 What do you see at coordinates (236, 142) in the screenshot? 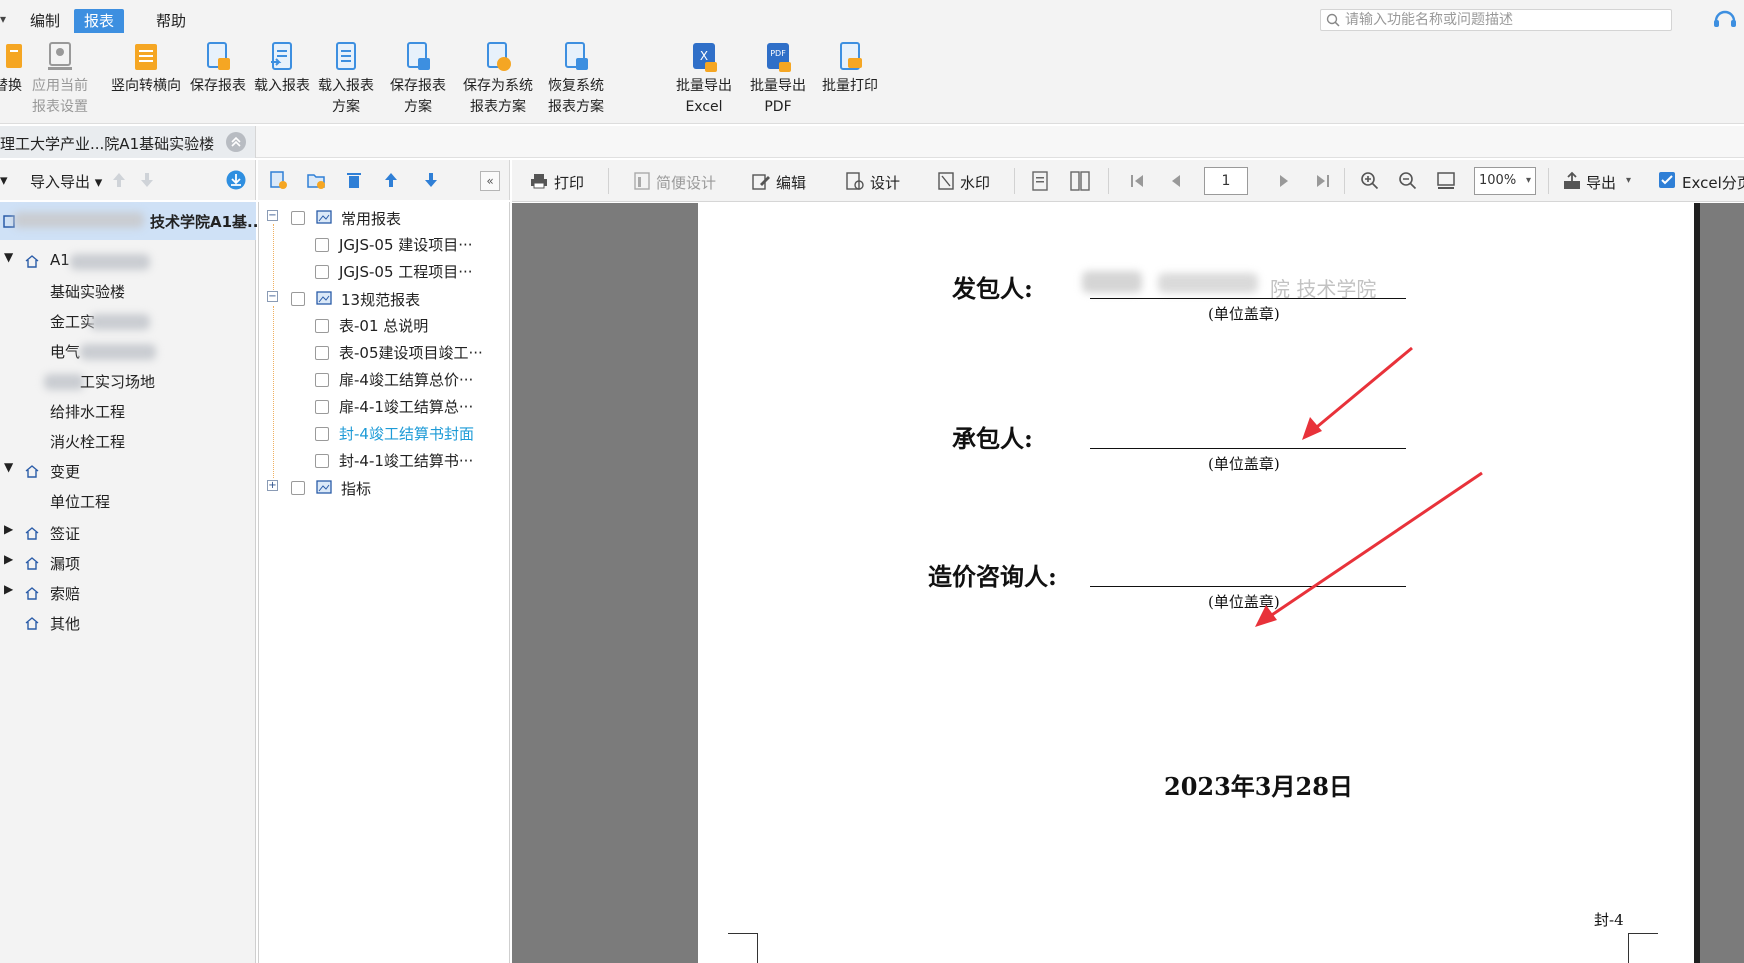
I see `collapse-panel-button` at bounding box center [236, 142].